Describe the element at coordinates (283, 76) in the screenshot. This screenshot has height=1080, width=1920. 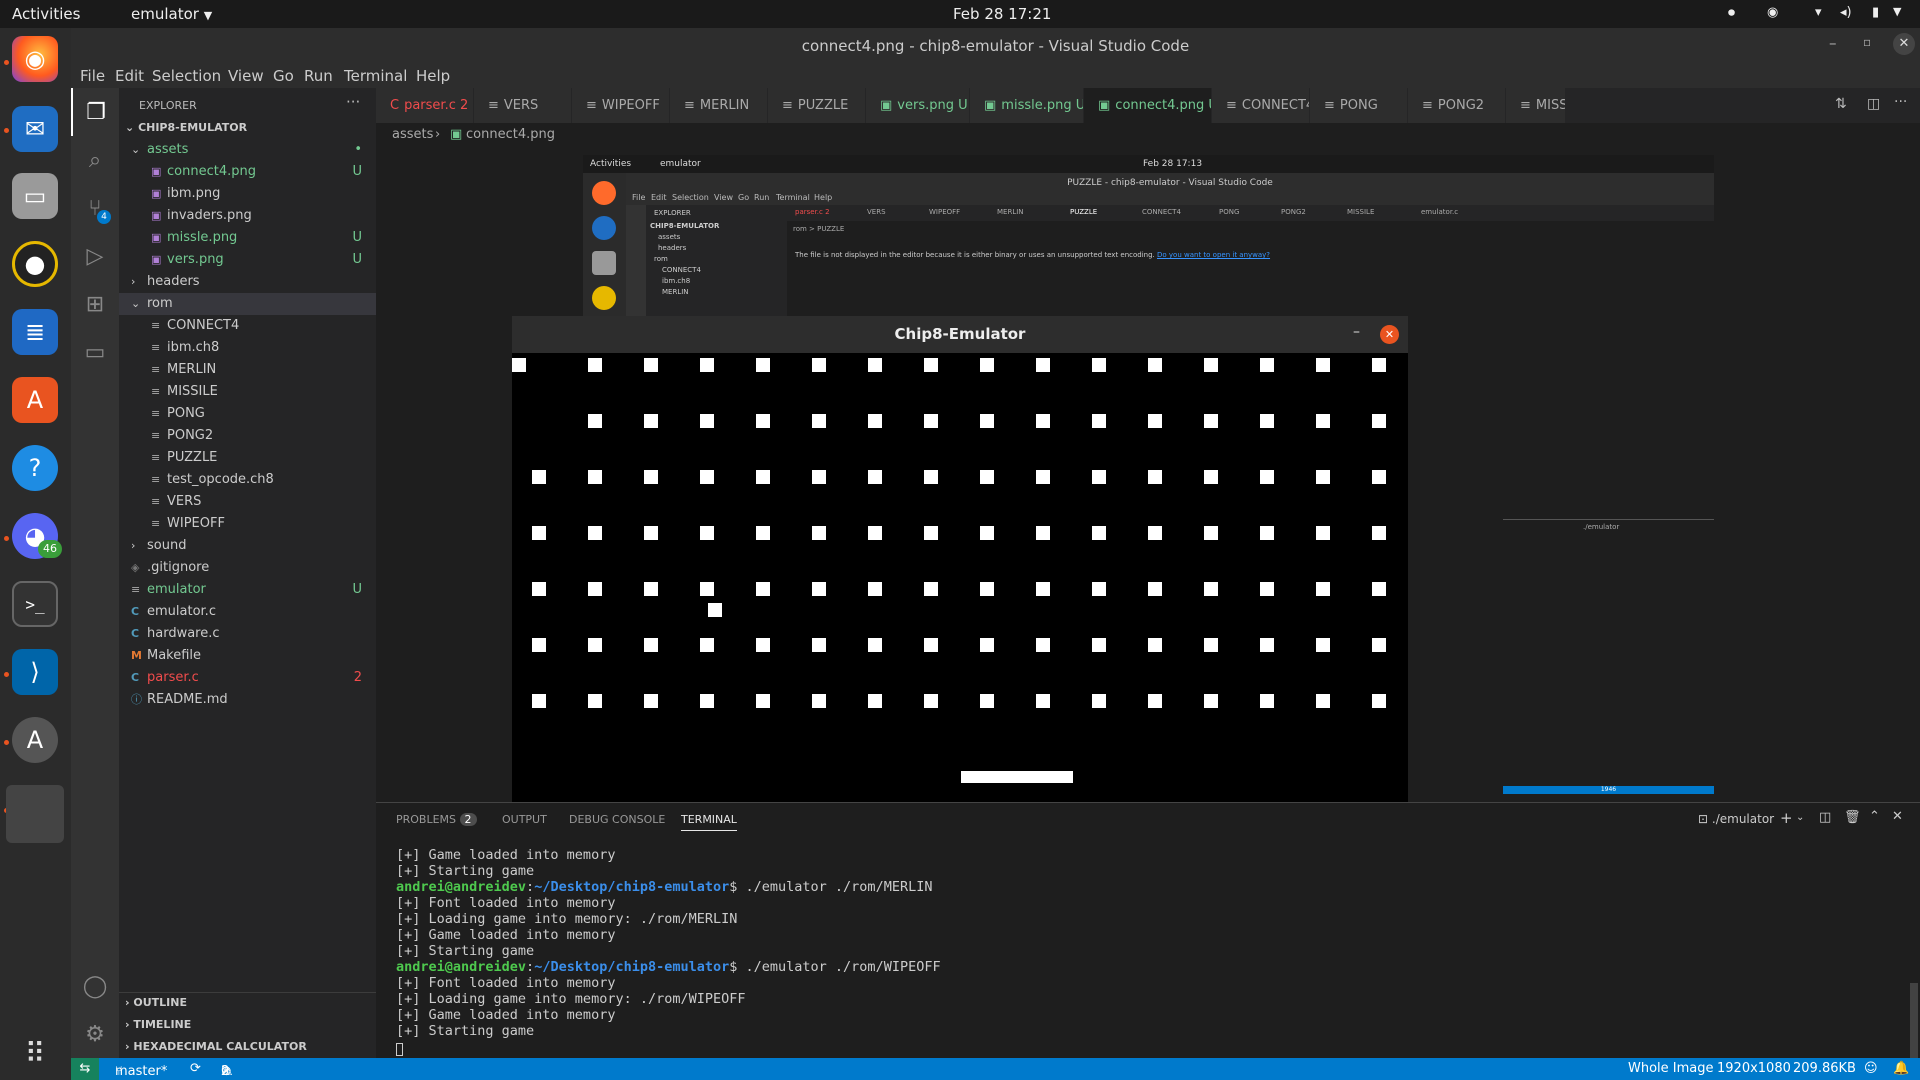
I see `menu-go: Go` at that location.